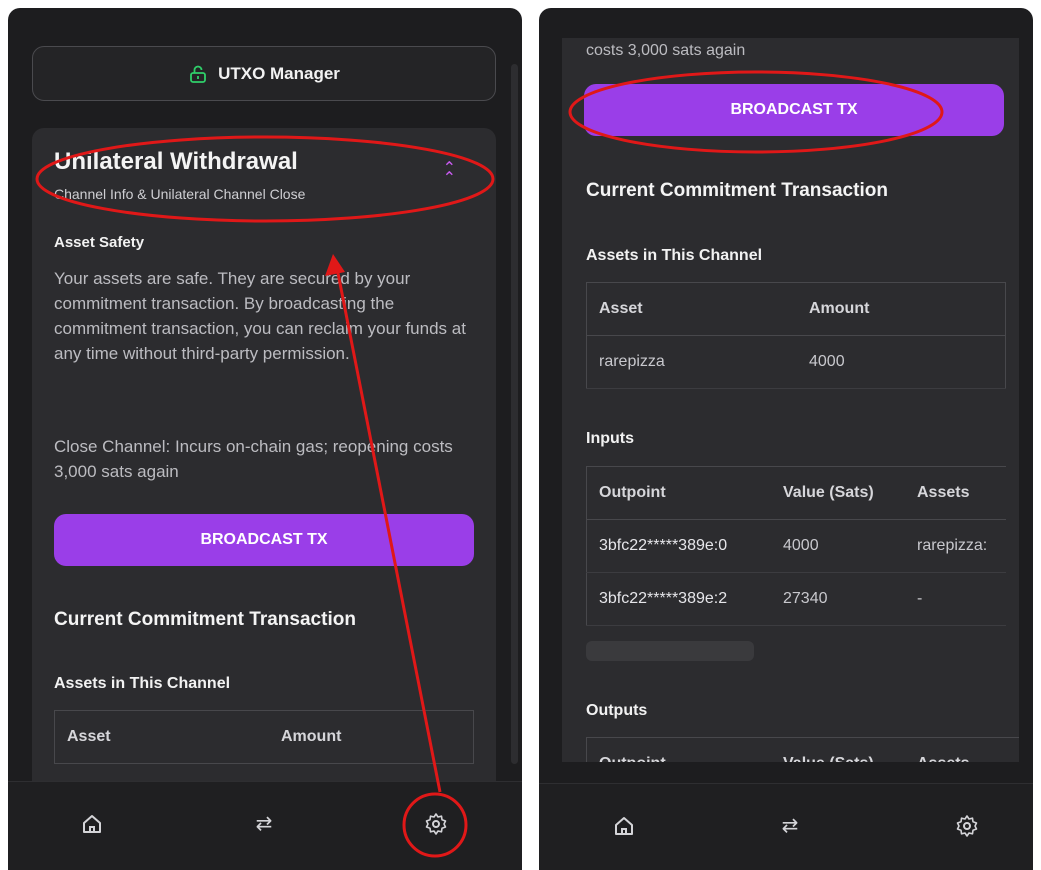 This screenshot has height=870, width=1041. What do you see at coordinates (678, 546) in the screenshot?
I see `outpoint-cell: 3bfc22*****389e:0` at bounding box center [678, 546].